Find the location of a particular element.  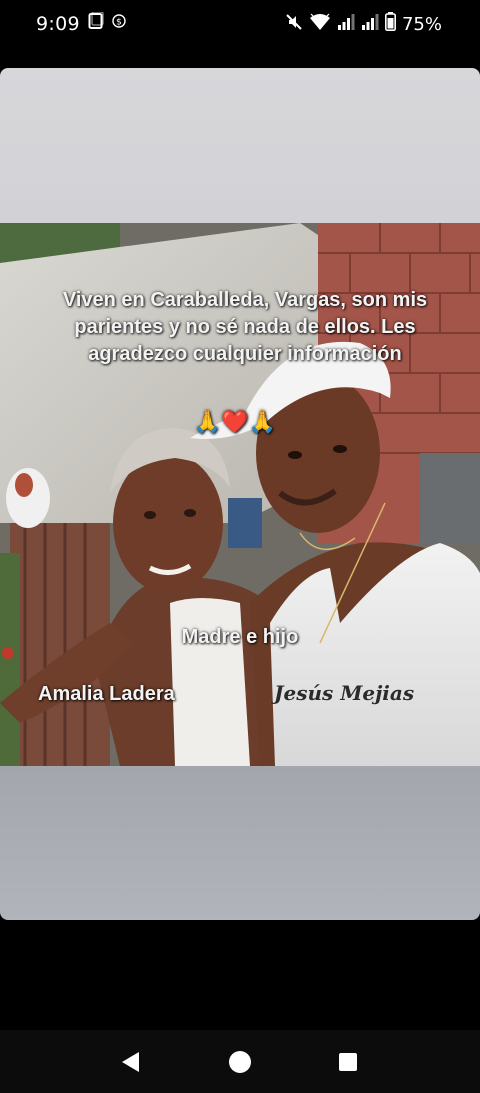

label-son: Jesús Mejias is located at coordinates (344, 693).